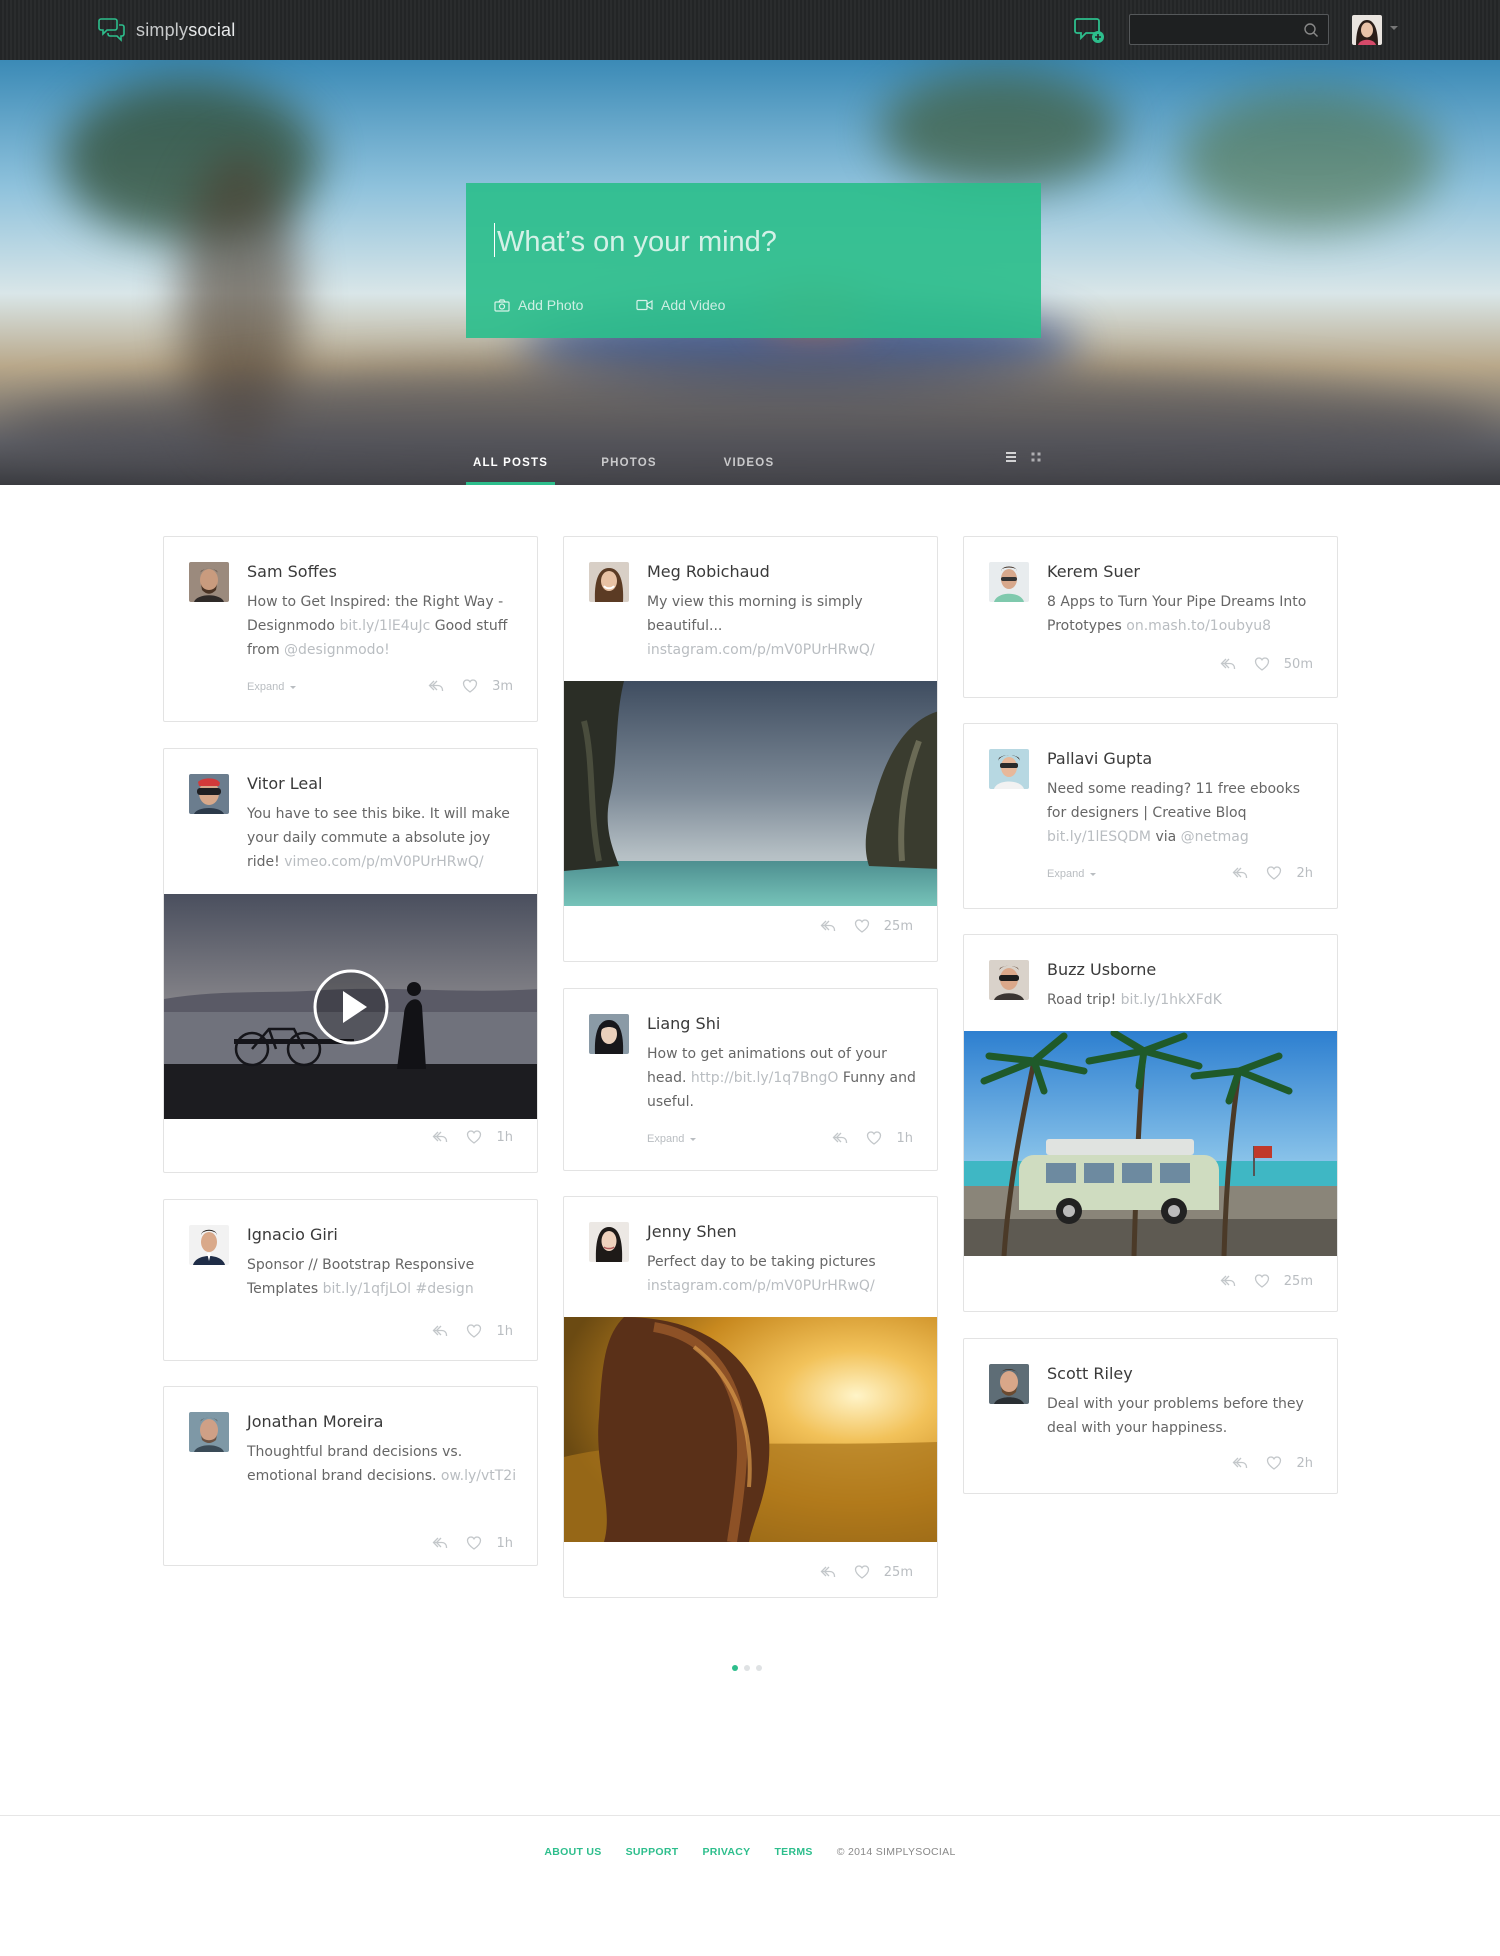  What do you see at coordinates (510, 465) in the screenshot?
I see `tab-all-posts: ALL POSTS` at bounding box center [510, 465].